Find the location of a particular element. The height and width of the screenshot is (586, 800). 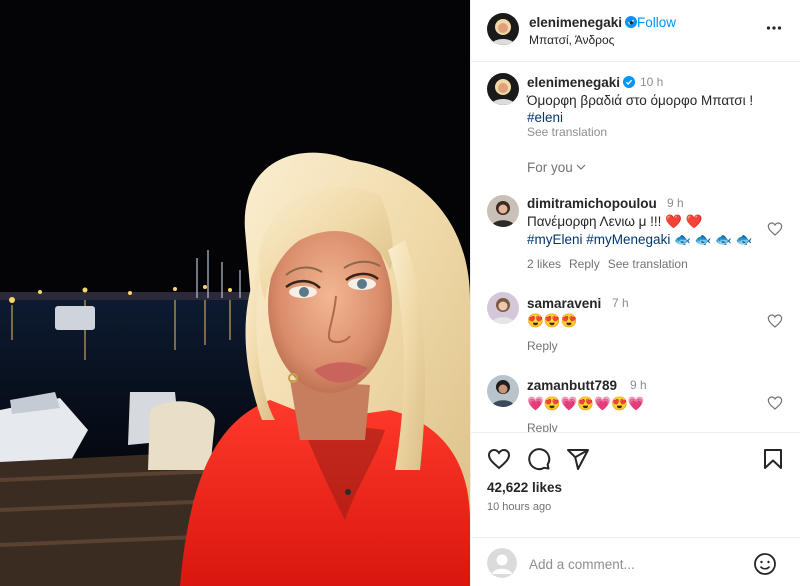

location-link: Μπατσί, Άνδρος is located at coordinates (571, 40).